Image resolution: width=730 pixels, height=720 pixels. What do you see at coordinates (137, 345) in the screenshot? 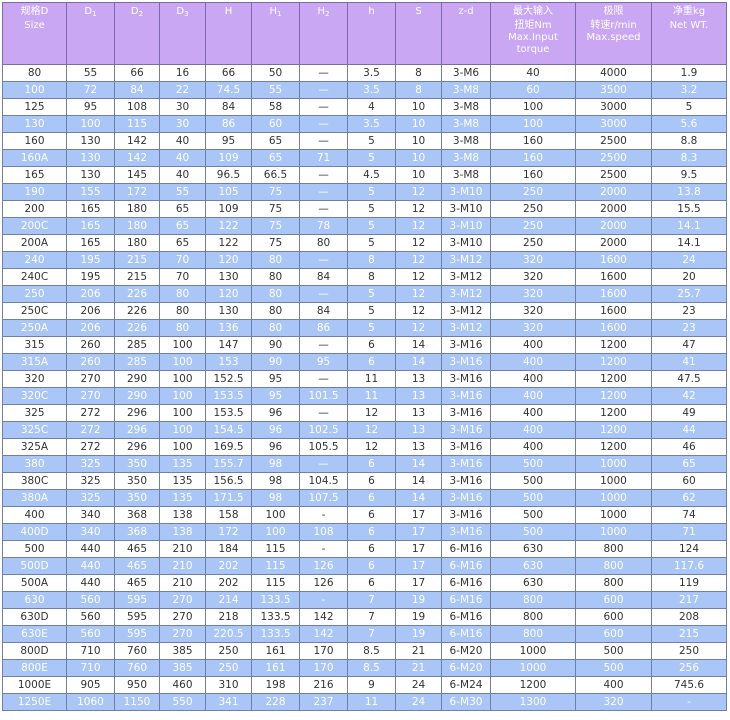
I see `table-cell: 285` at bounding box center [137, 345].